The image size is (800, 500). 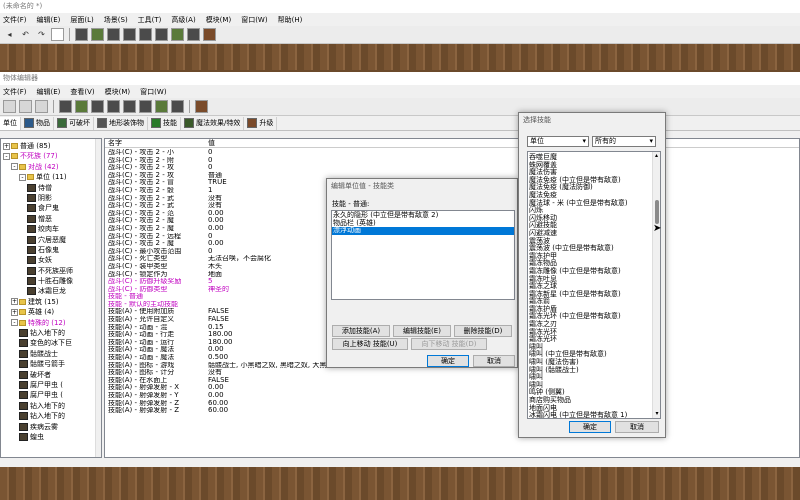 I want to click on oe-object-icon, so click(x=177, y=106).